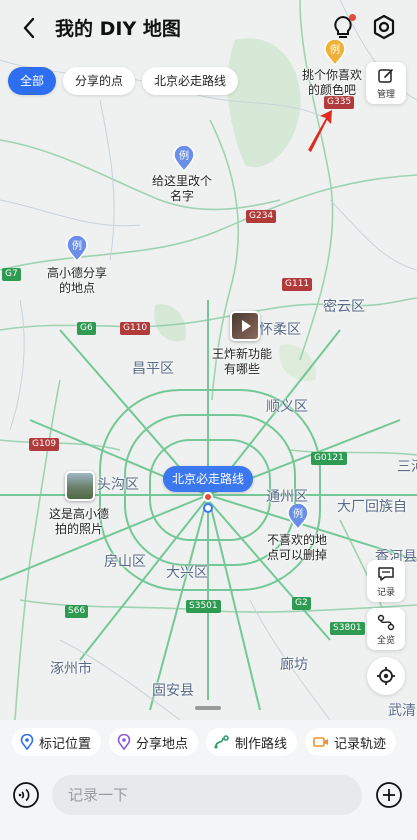 Image resolution: width=417 pixels, height=840 pixels. I want to click on drag-handle, so click(208, 708).